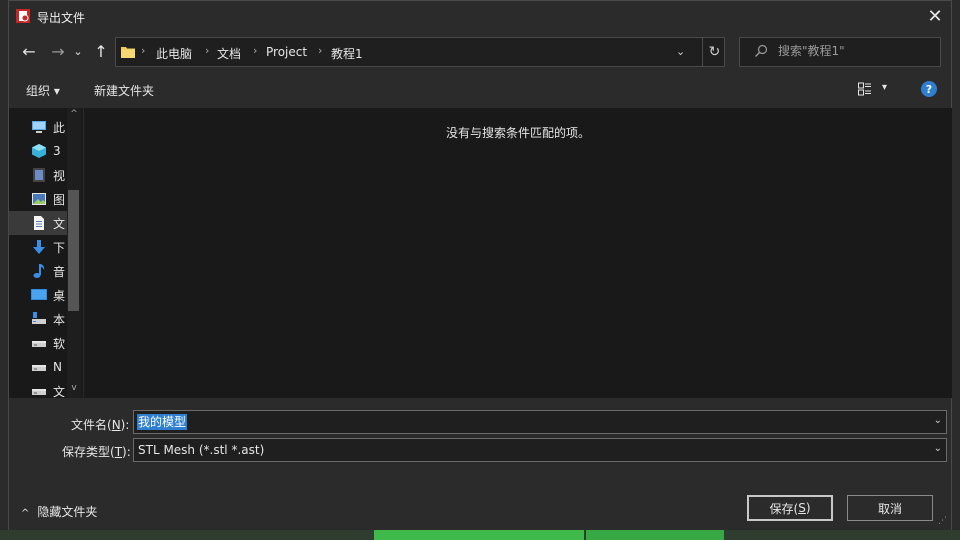 Image resolution: width=960 pixels, height=540 pixels. What do you see at coordinates (67, 512) in the screenshot?
I see `hide-folders-label: 隐藏文件夹` at bounding box center [67, 512].